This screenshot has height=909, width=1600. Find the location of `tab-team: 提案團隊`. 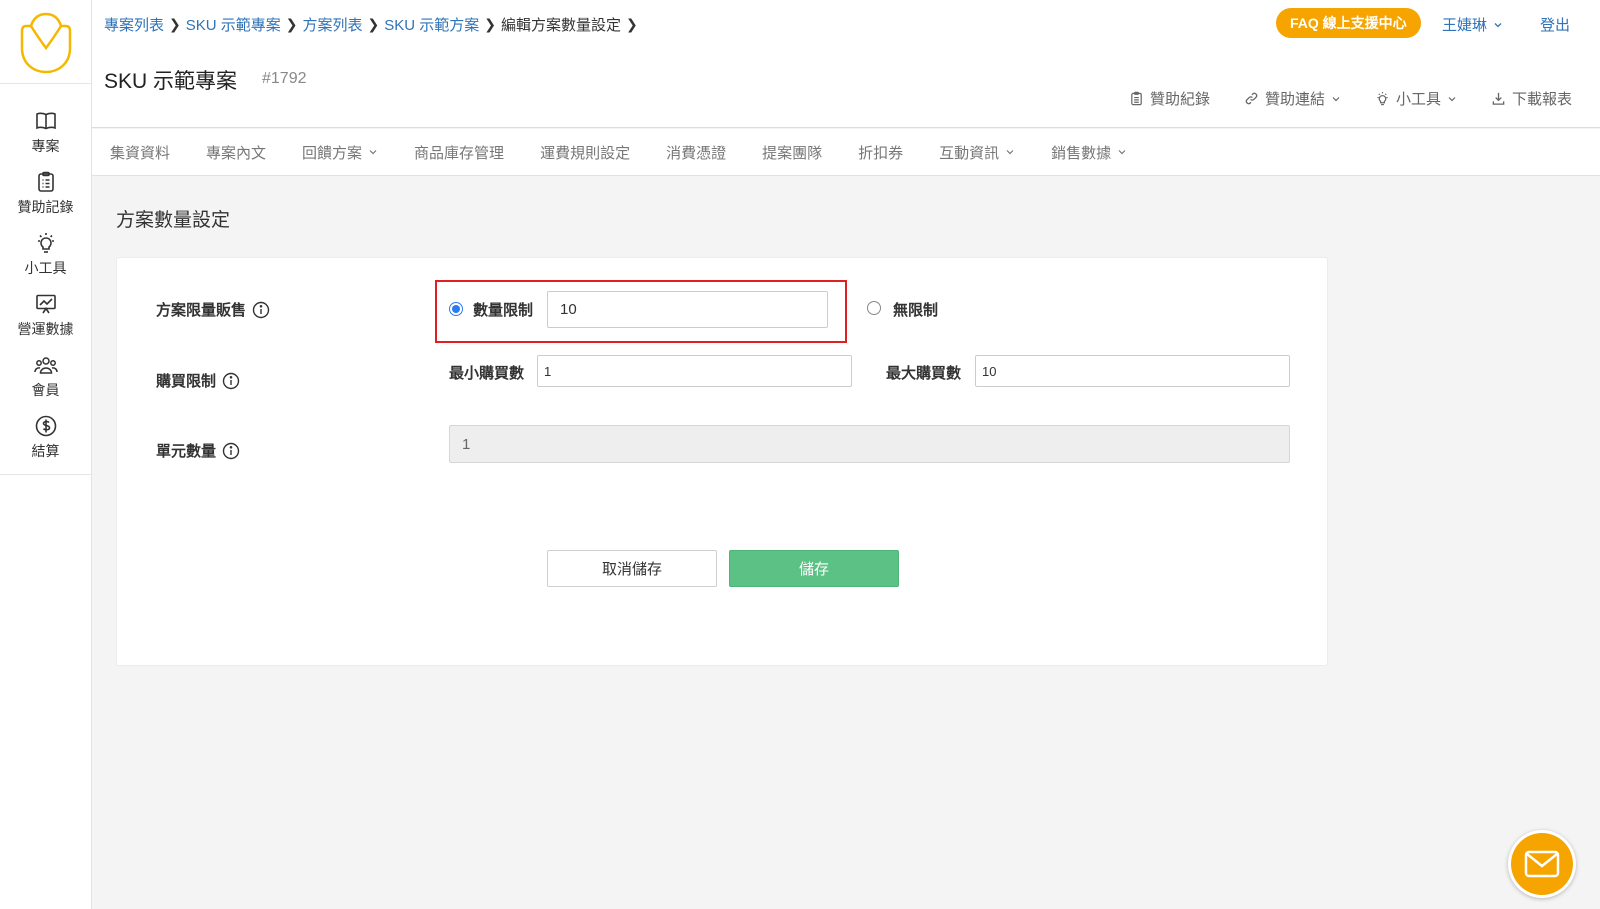

tab-team: 提案團隊 is located at coordinates (792, 152).